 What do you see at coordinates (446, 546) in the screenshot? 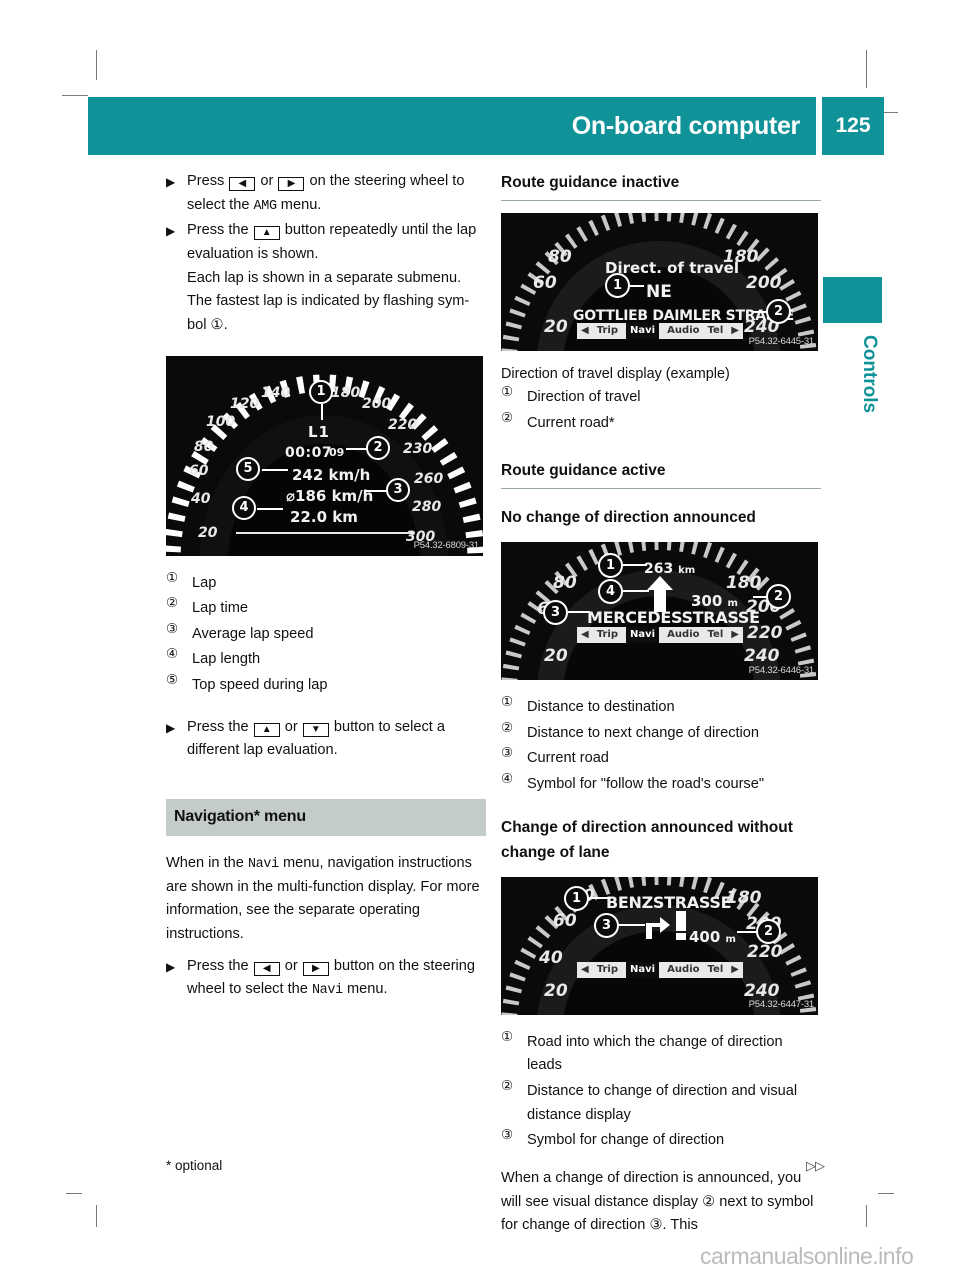
I see `figure-signature: P54.32-6809-31` at bounding box center [446, 546].